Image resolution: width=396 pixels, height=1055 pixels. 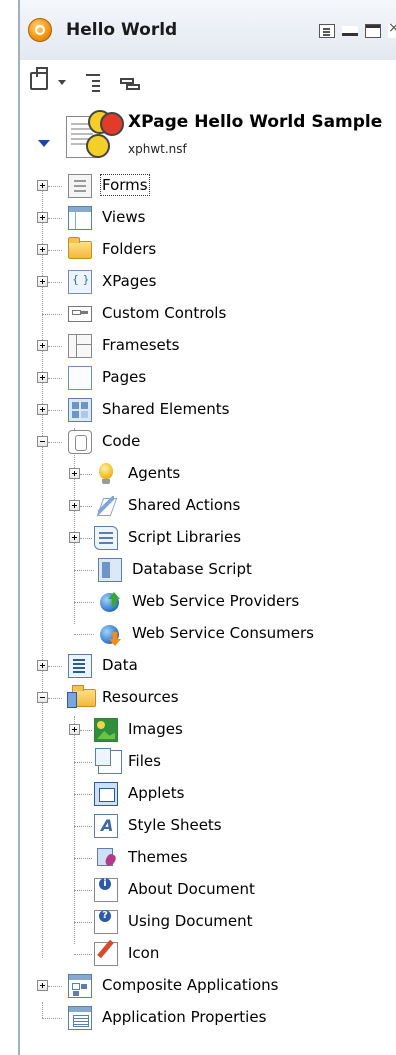 I want to click on about-document-icon, so click(x=106, y=890).